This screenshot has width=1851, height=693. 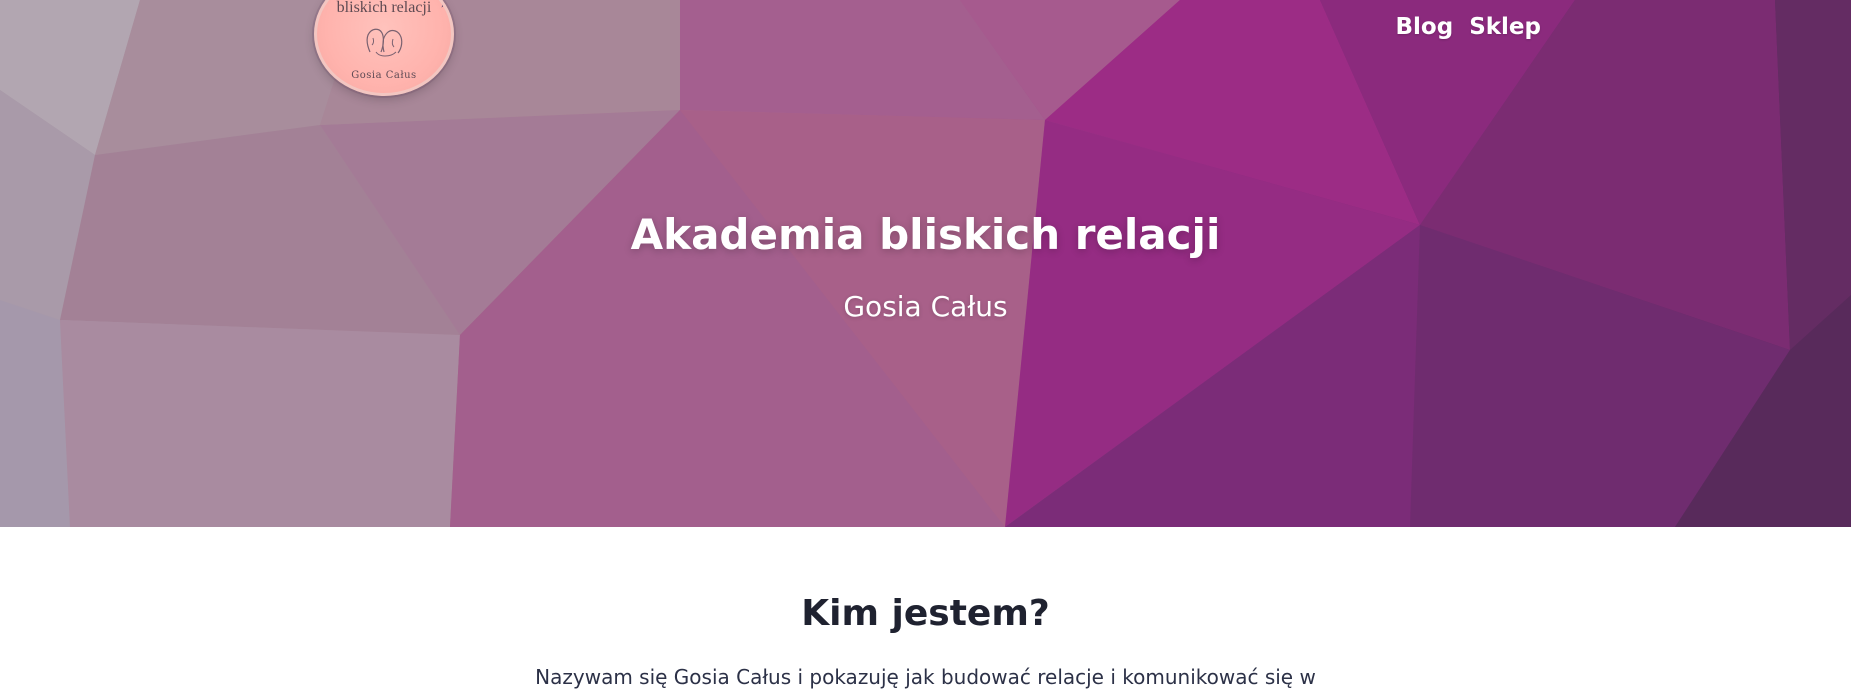 I want to click on logo-signature: Gosia Całus, so click(x=384, y=75).